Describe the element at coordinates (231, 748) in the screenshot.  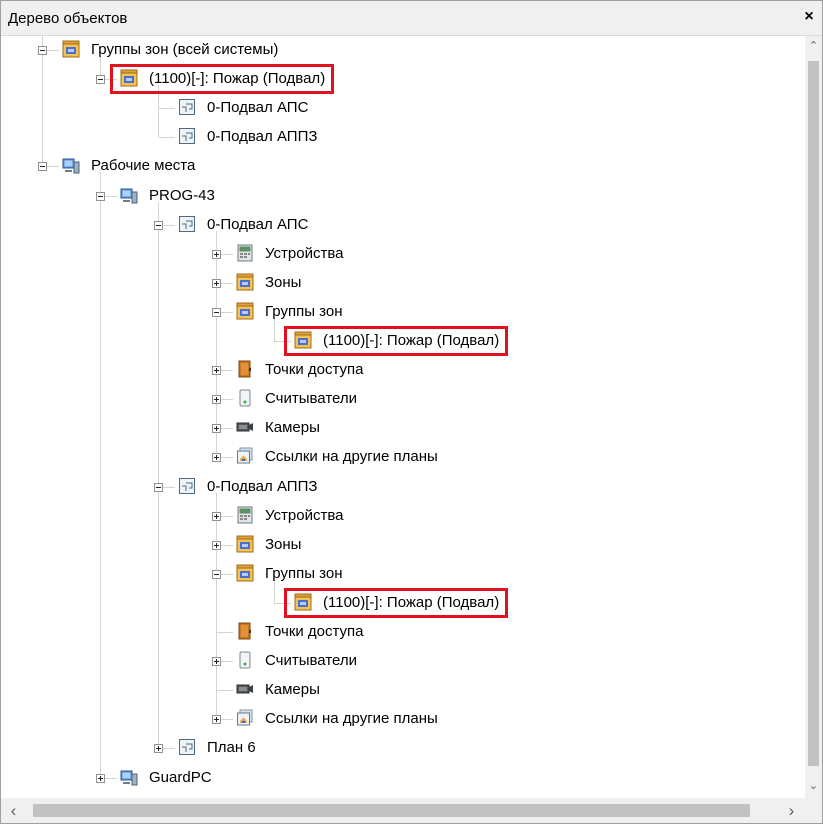
I see `tree-node-label: План 6` at that location.